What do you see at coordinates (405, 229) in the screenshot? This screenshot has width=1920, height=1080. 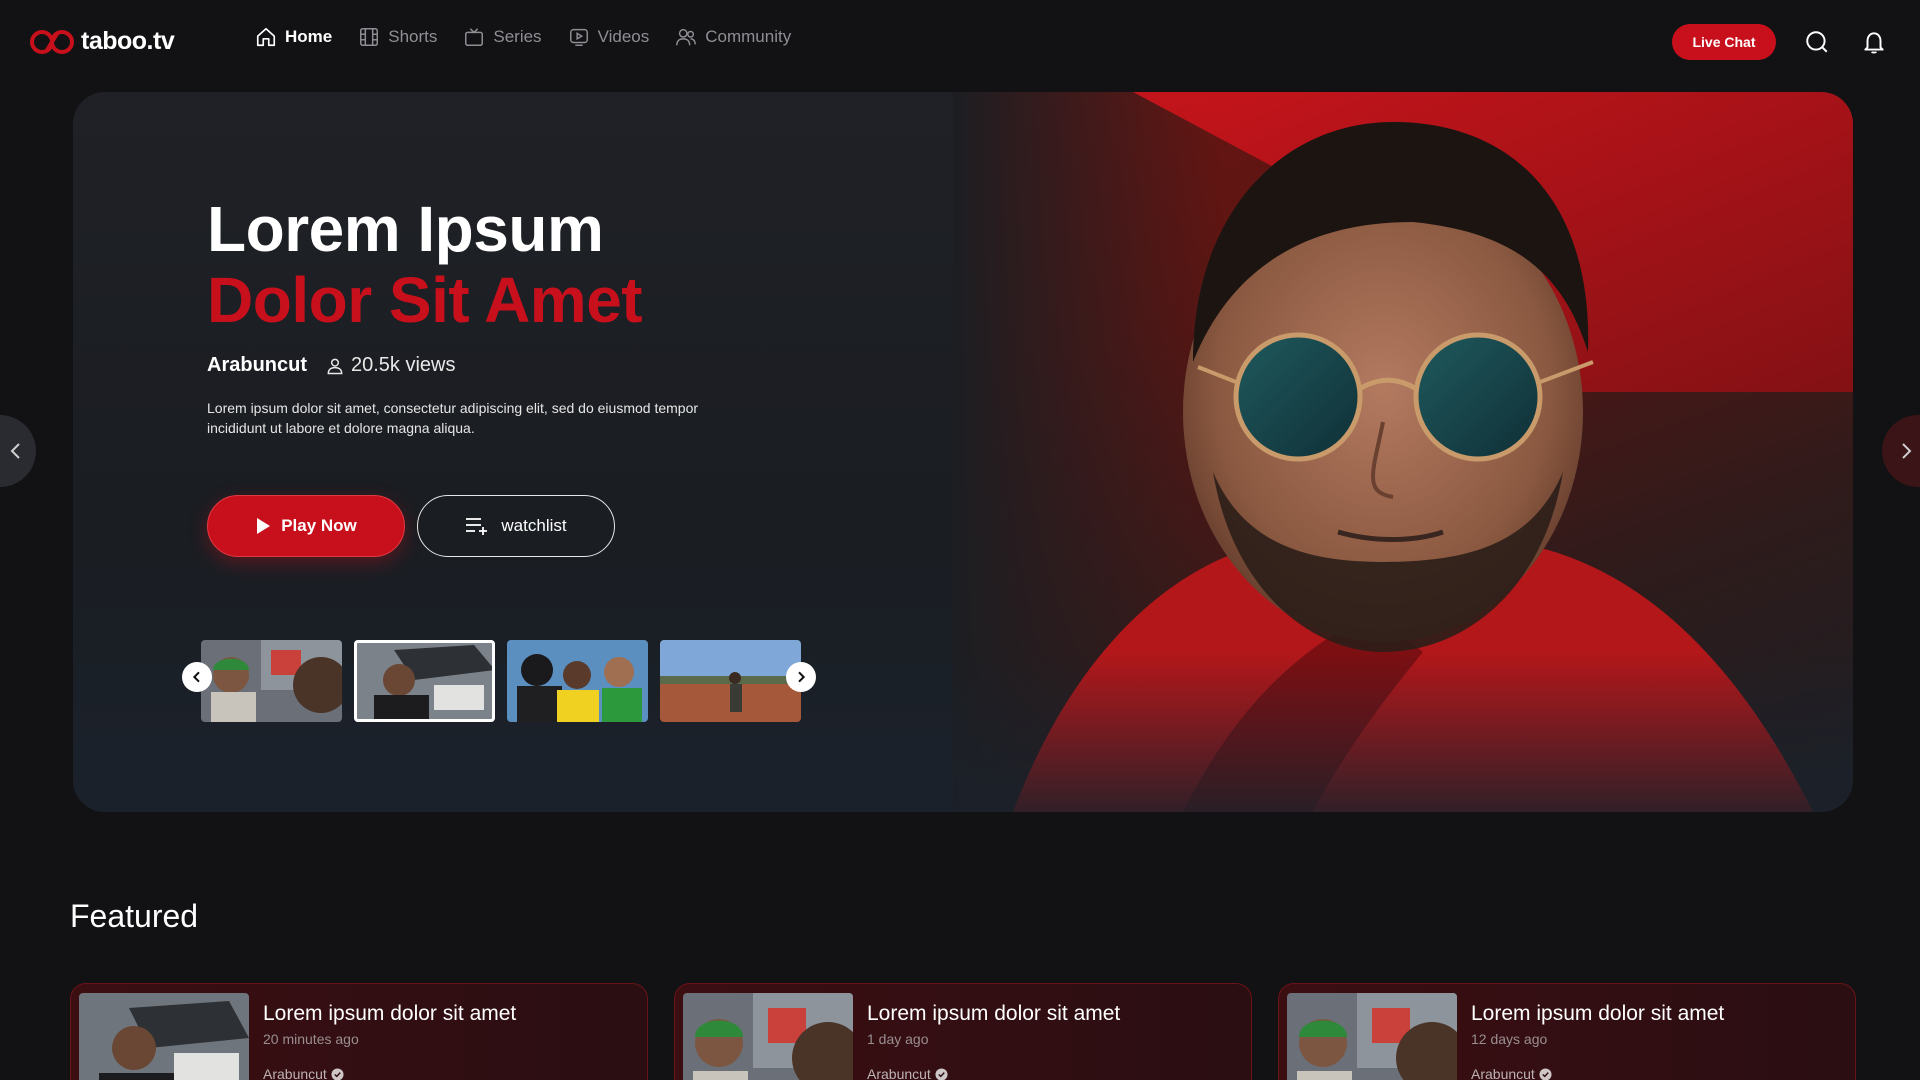 I see `hero-title-line1: Lorem Ipsum` at bounding box center [405, 229].